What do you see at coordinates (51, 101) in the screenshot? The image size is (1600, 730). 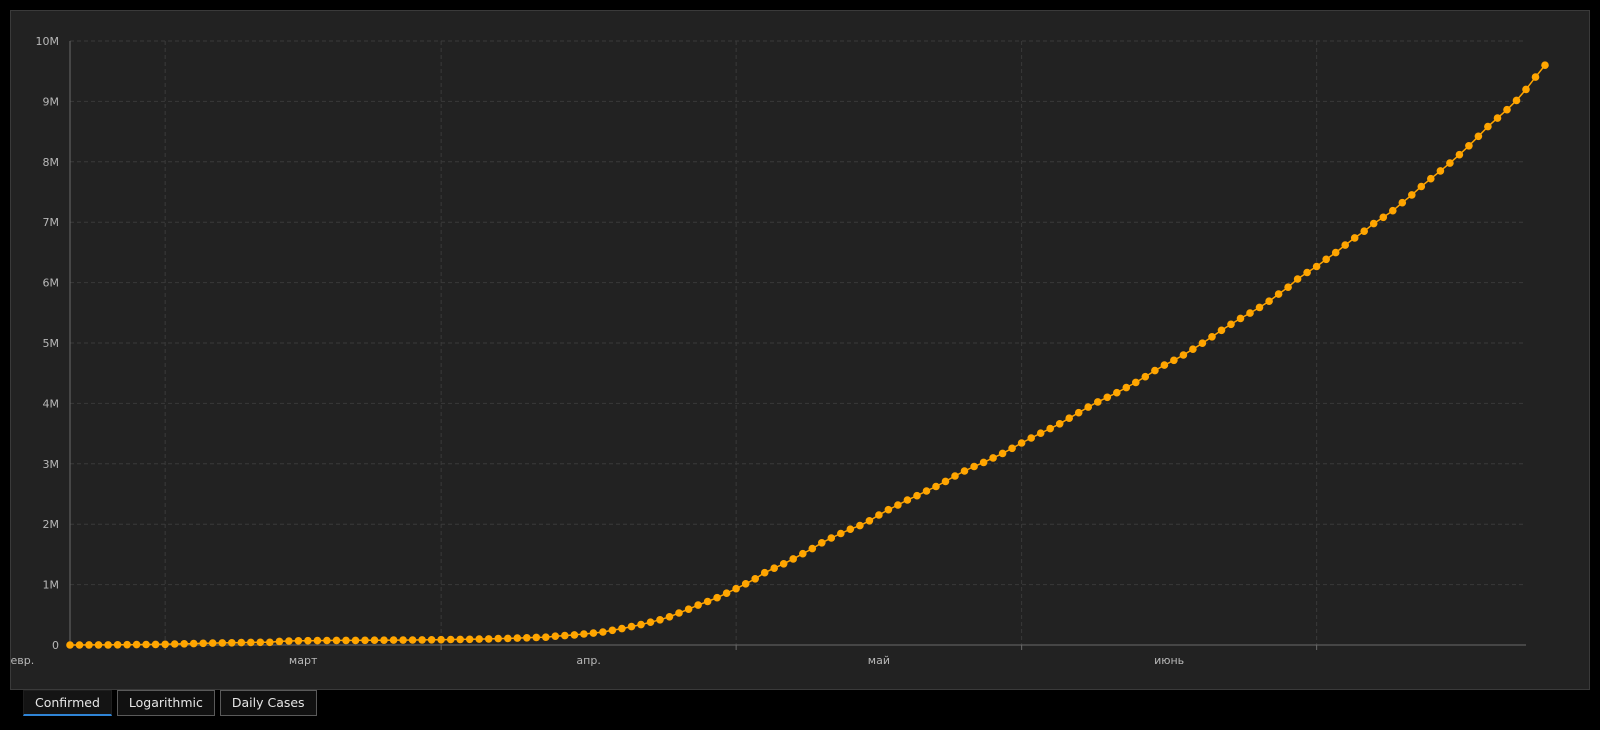 I see `y-tick-label: 9M` at bounding box center [51, 101].